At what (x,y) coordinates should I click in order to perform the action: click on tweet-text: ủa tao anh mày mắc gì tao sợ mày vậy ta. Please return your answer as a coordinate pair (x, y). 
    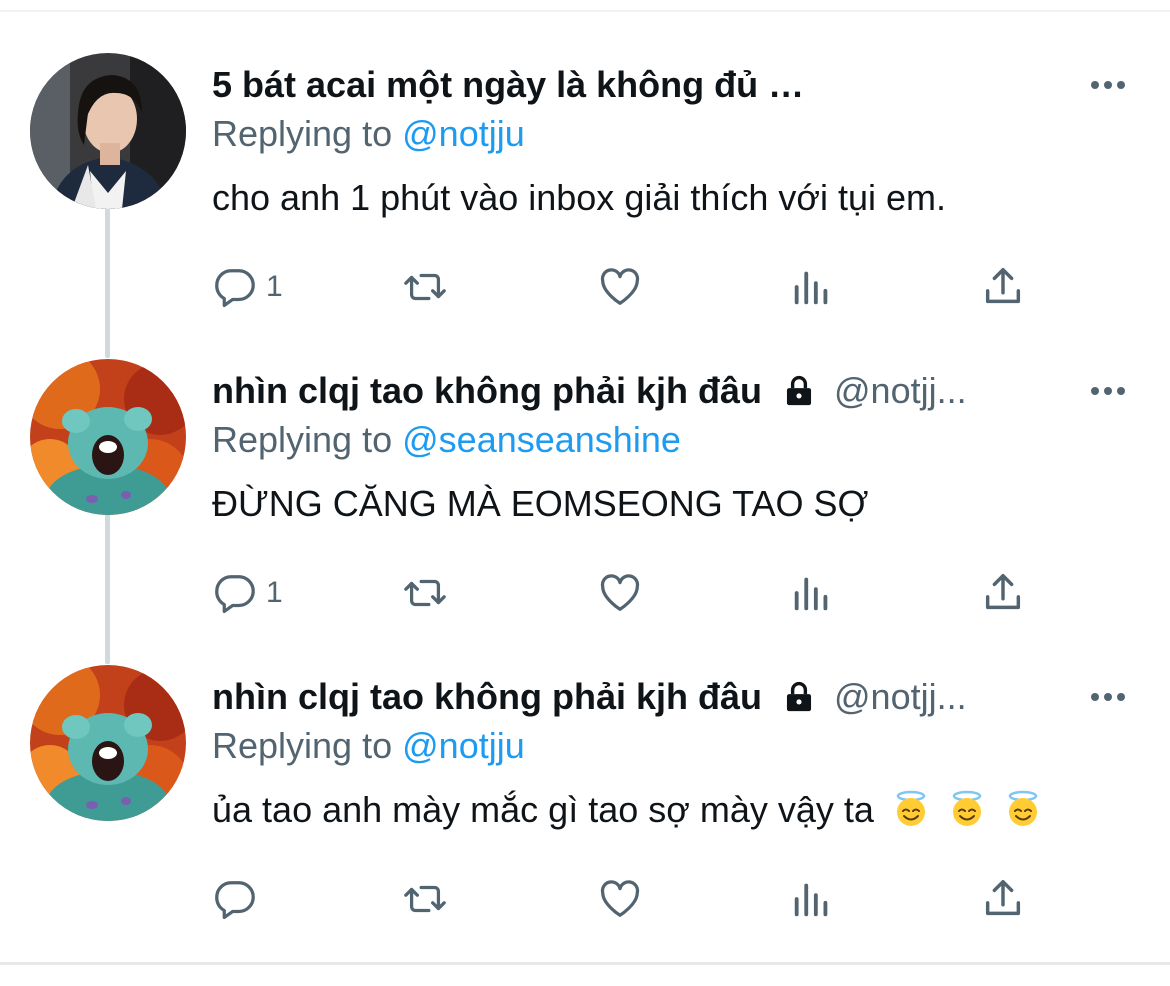
    Looking at the image, I should click on (543, 809).